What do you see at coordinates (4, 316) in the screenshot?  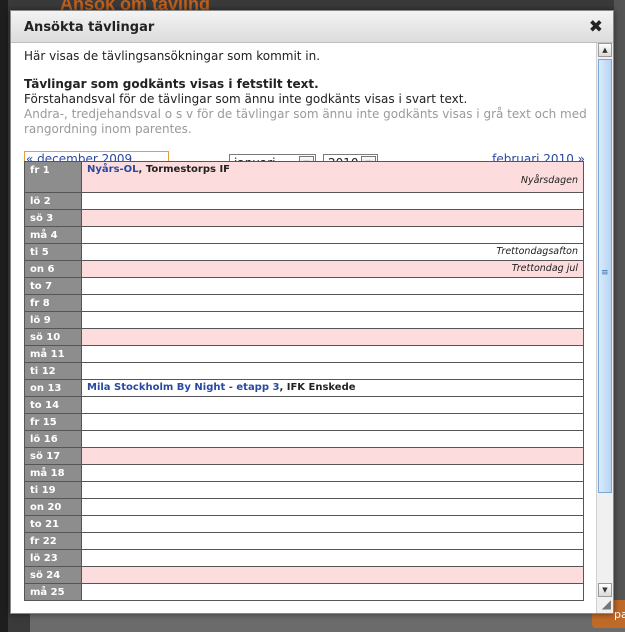 I see `background-left-edge` at bounding box center [4, 316].